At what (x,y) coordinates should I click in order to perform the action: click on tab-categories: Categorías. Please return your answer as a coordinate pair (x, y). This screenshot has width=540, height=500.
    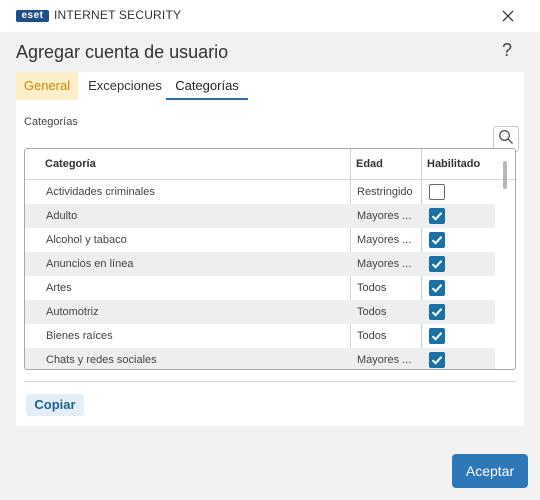
    Looking at the image, I should click on (207, 86).